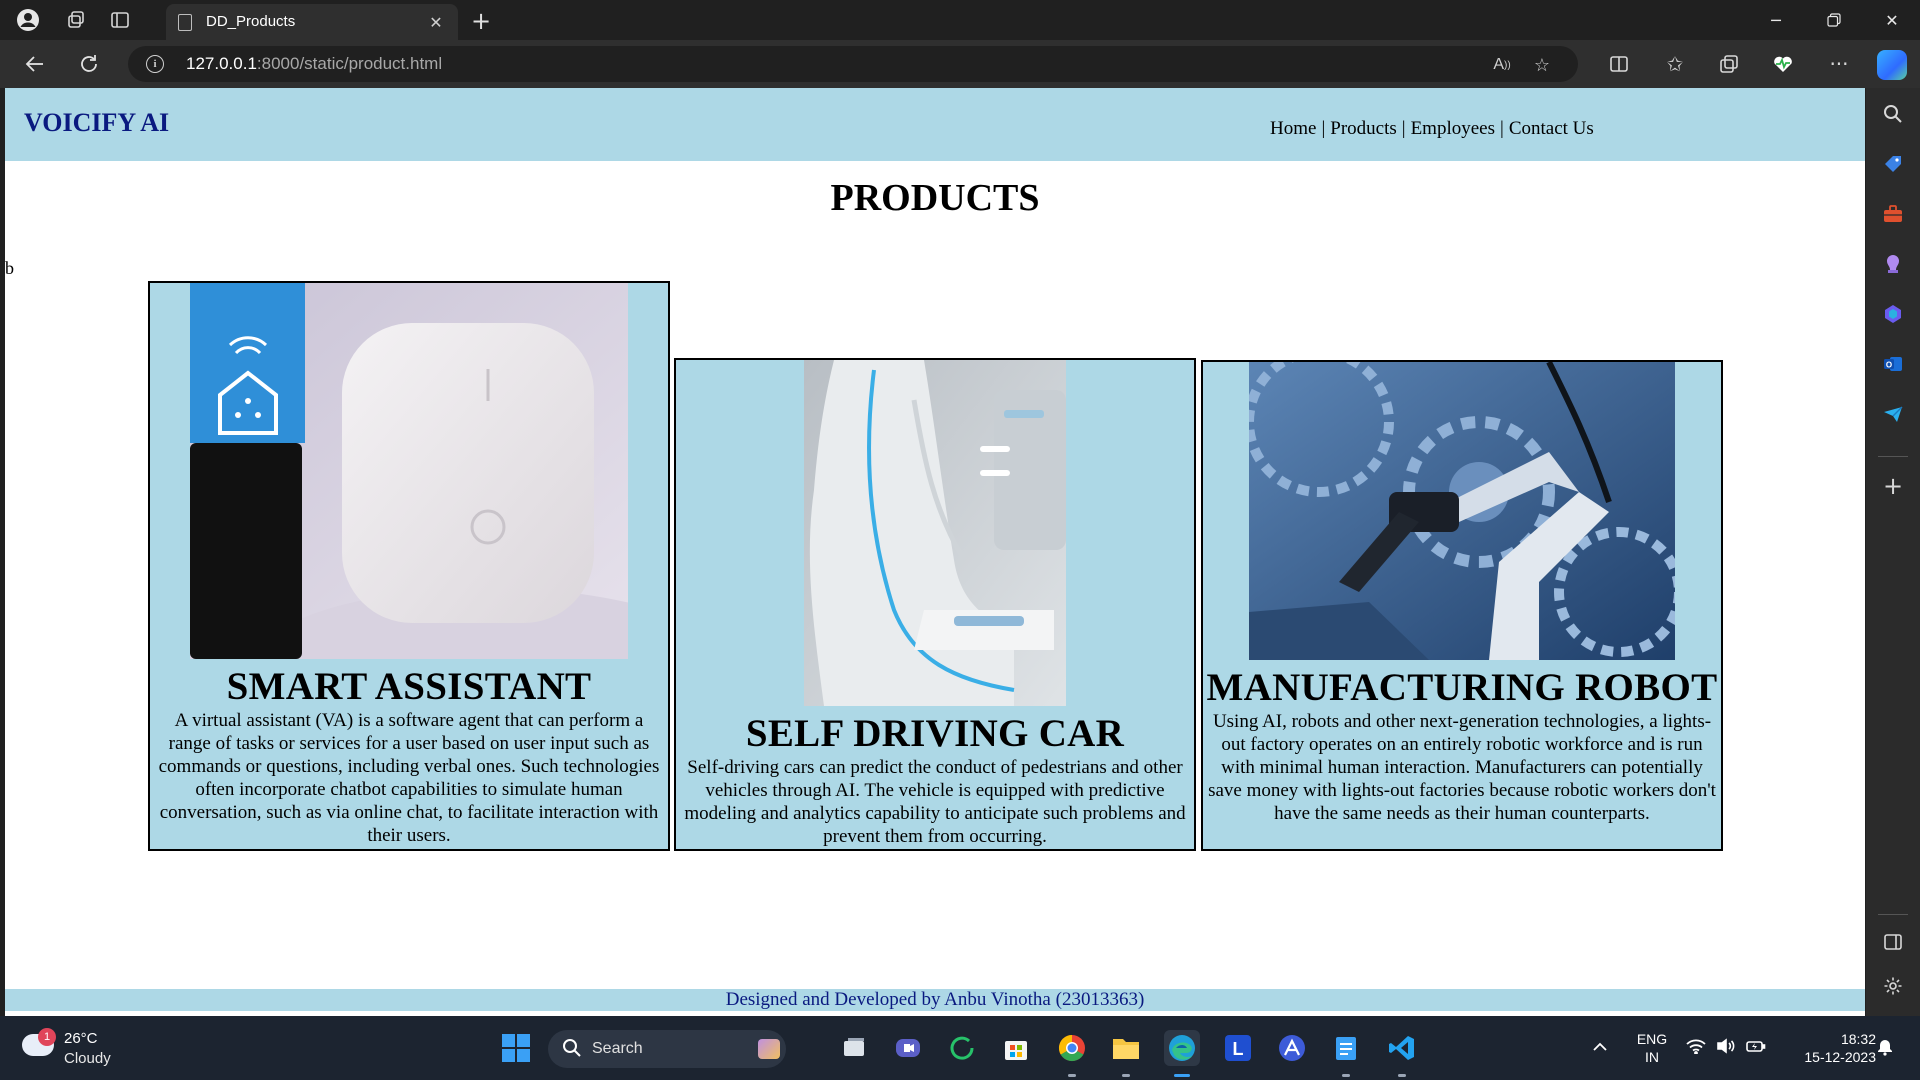 Image resolution: width=1920 pixels, height=1080 pixels. What do you see at coordinates (1402, 1048) in the screenshot?
I see `vscode-icon` at bounding box center [1402, 1048].